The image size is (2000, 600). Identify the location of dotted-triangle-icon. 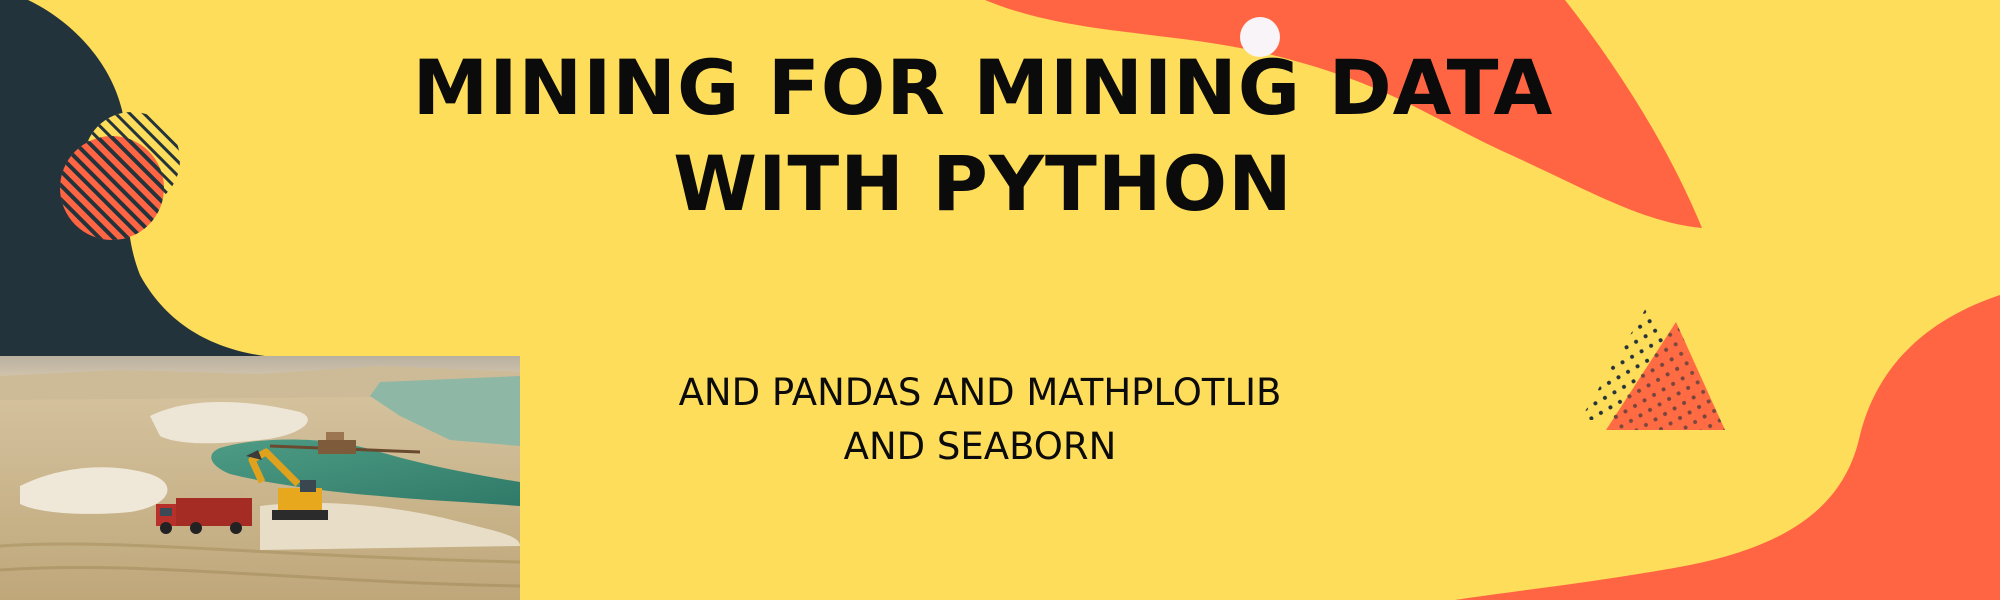
(1652, 369).